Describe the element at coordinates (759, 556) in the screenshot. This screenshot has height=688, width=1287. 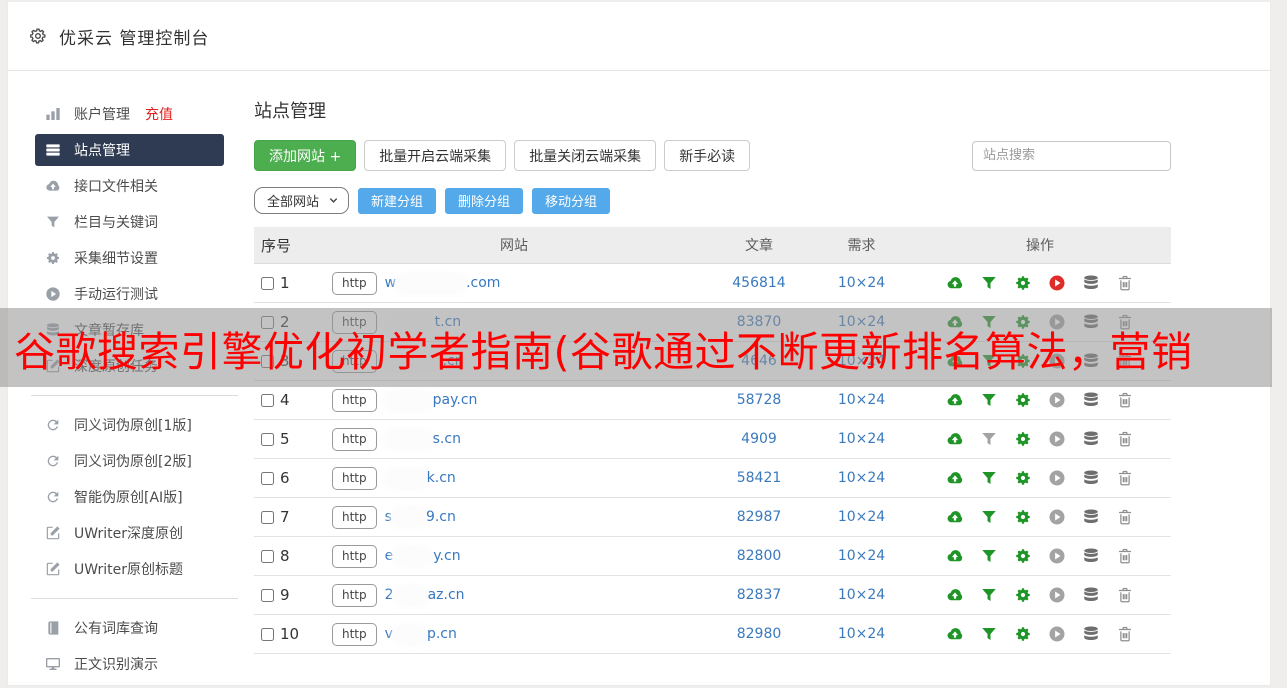
I see `article-count: 82800` at that location.